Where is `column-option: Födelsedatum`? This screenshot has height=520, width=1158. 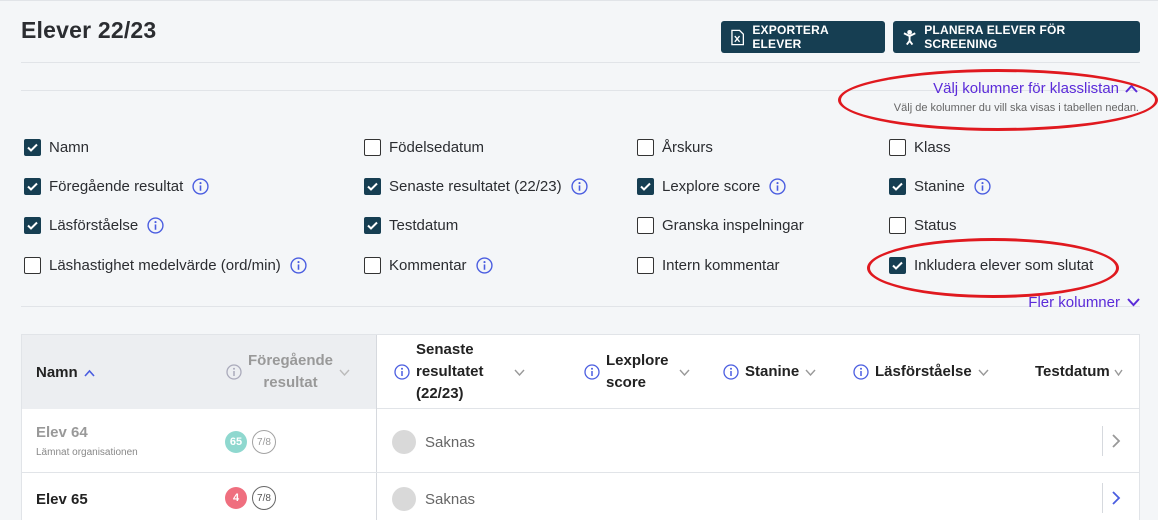 column-option: Födelsedatum is located at coordinates (424, 147).